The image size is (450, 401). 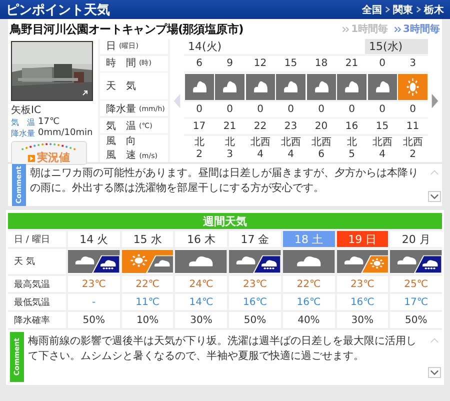 I want to click on day-header: 18 土, so click(x=308, y=239).